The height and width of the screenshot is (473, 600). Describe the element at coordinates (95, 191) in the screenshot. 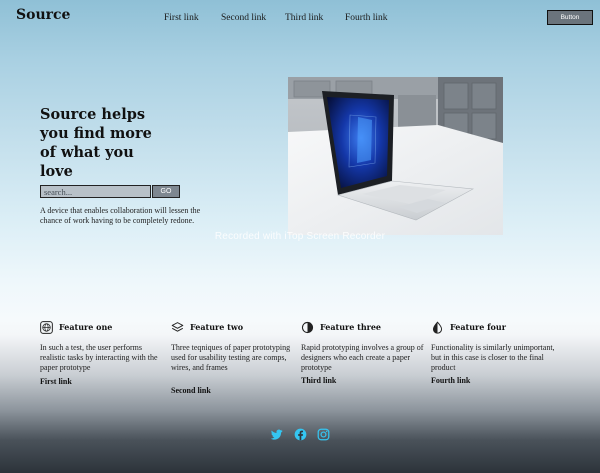

I see `search-input` at that location.